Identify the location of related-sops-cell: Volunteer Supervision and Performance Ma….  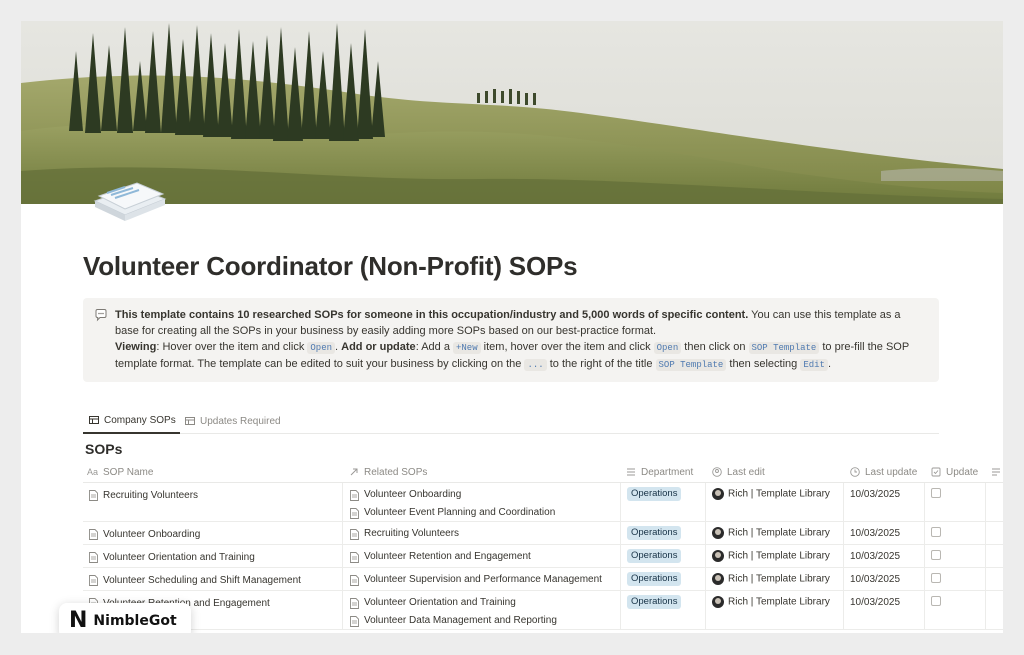
(476, 580).